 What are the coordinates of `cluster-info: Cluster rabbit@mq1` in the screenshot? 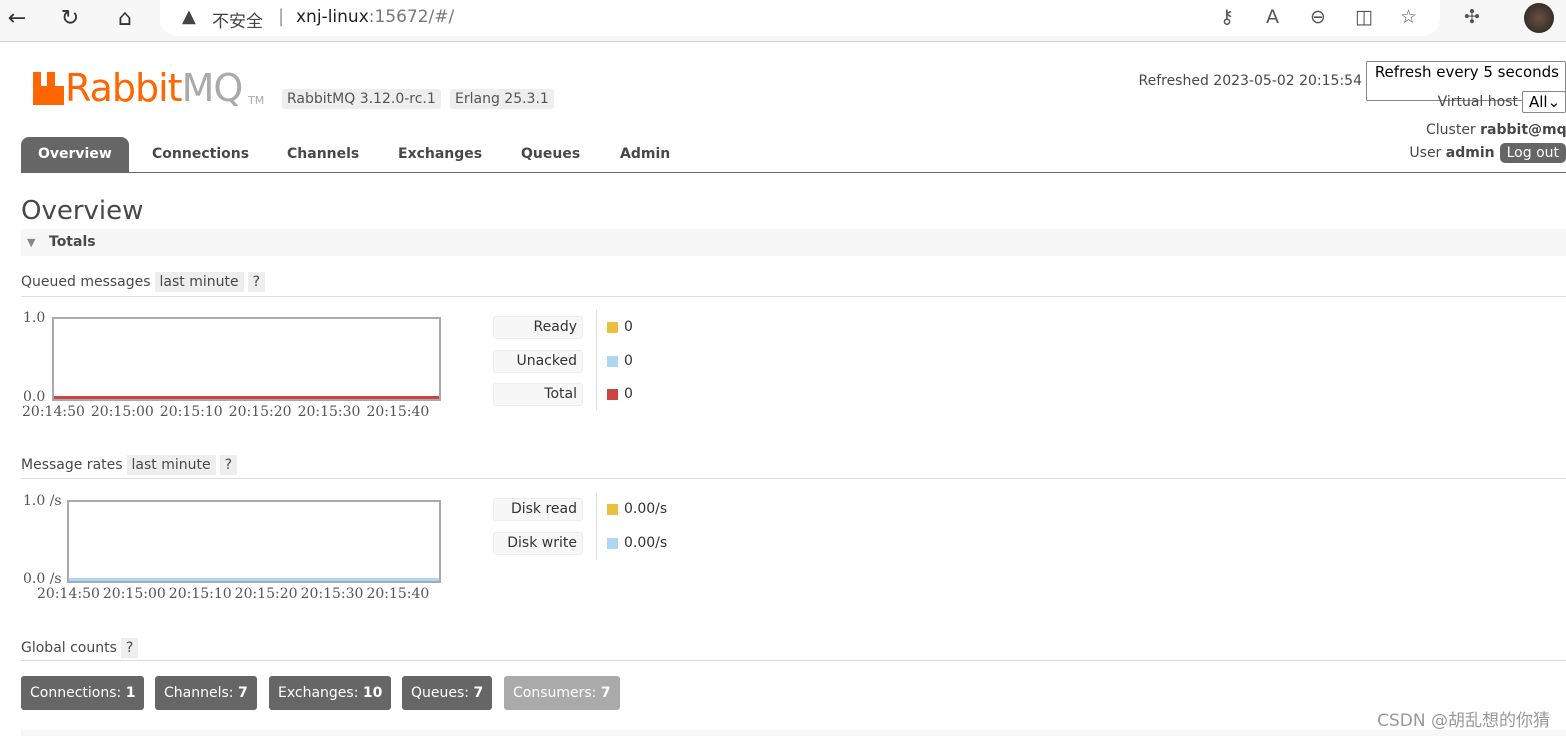 It's located at (1496, 130).